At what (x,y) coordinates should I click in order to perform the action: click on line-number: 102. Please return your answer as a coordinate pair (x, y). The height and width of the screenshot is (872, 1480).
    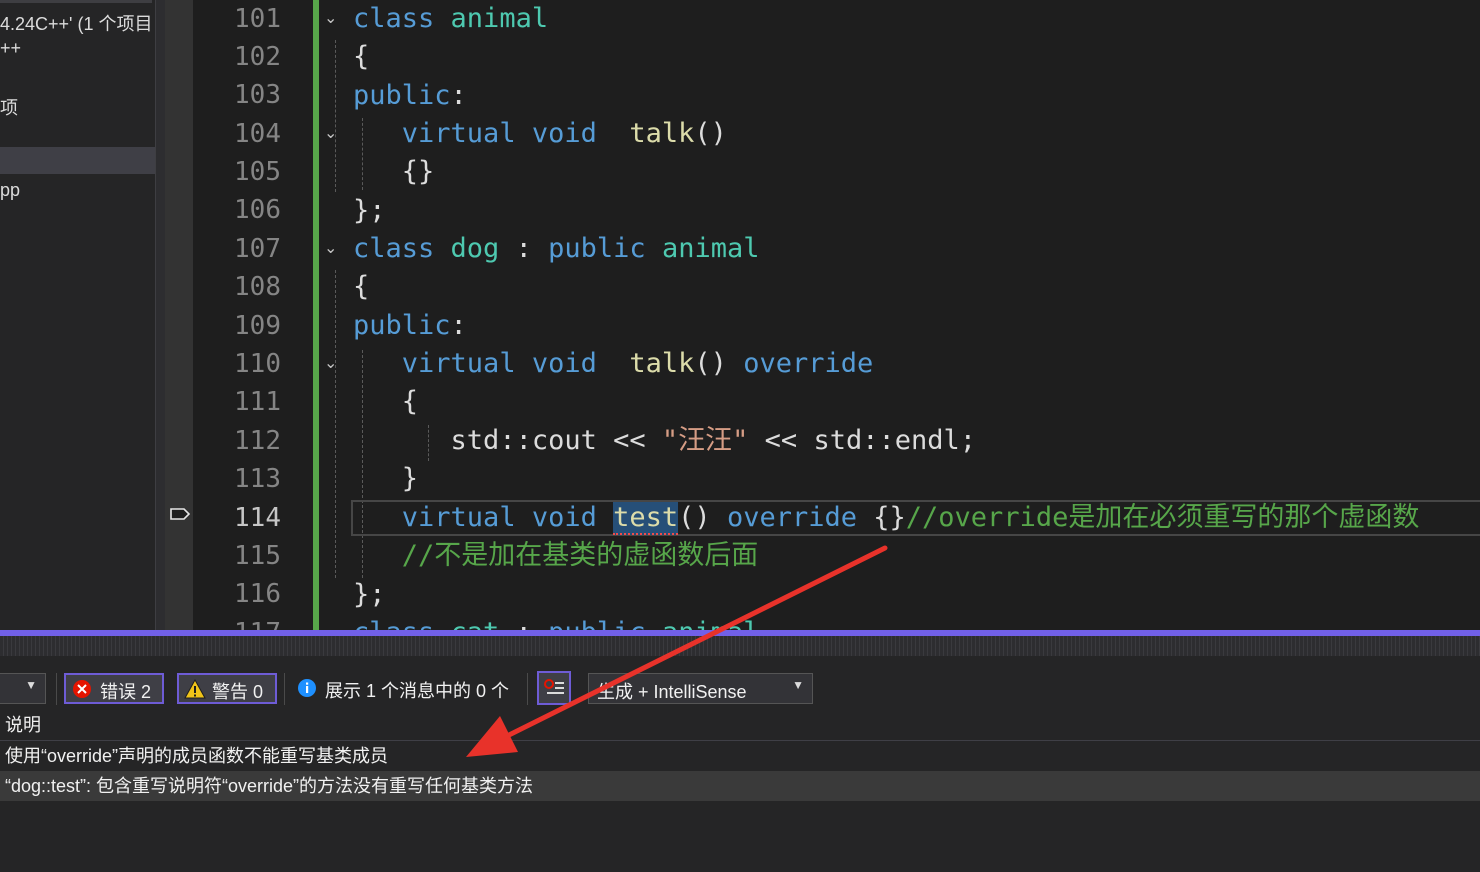
    Looking at the image, I should click on (257, 57).